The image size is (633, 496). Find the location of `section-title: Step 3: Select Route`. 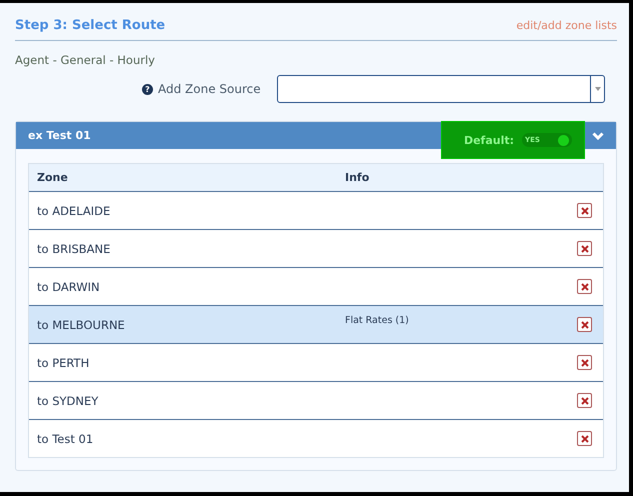

section-title: Step 3: Select Route is located at coordinates (90, 25).